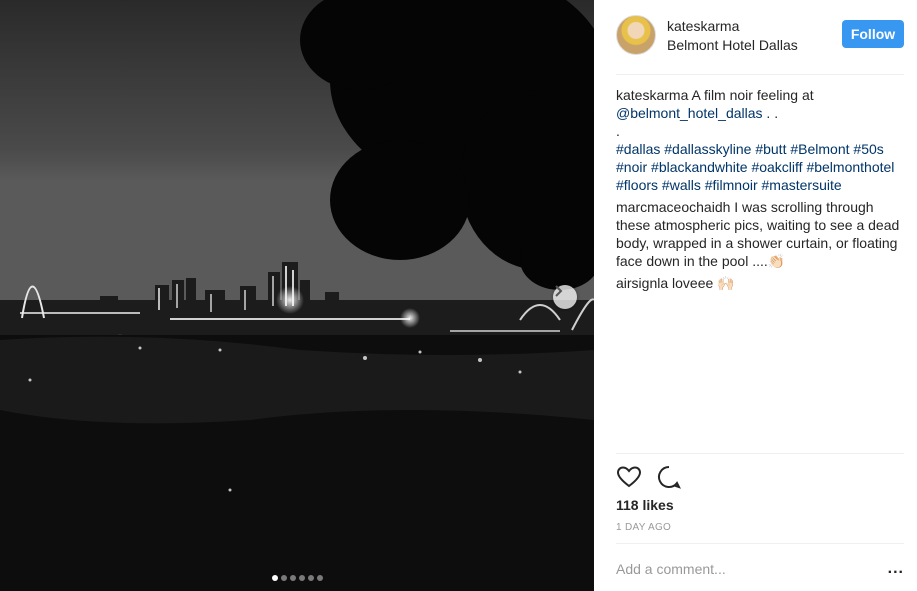  I want to click on caption-mention: @belmont_hotel_dallas, so click(689, 113).